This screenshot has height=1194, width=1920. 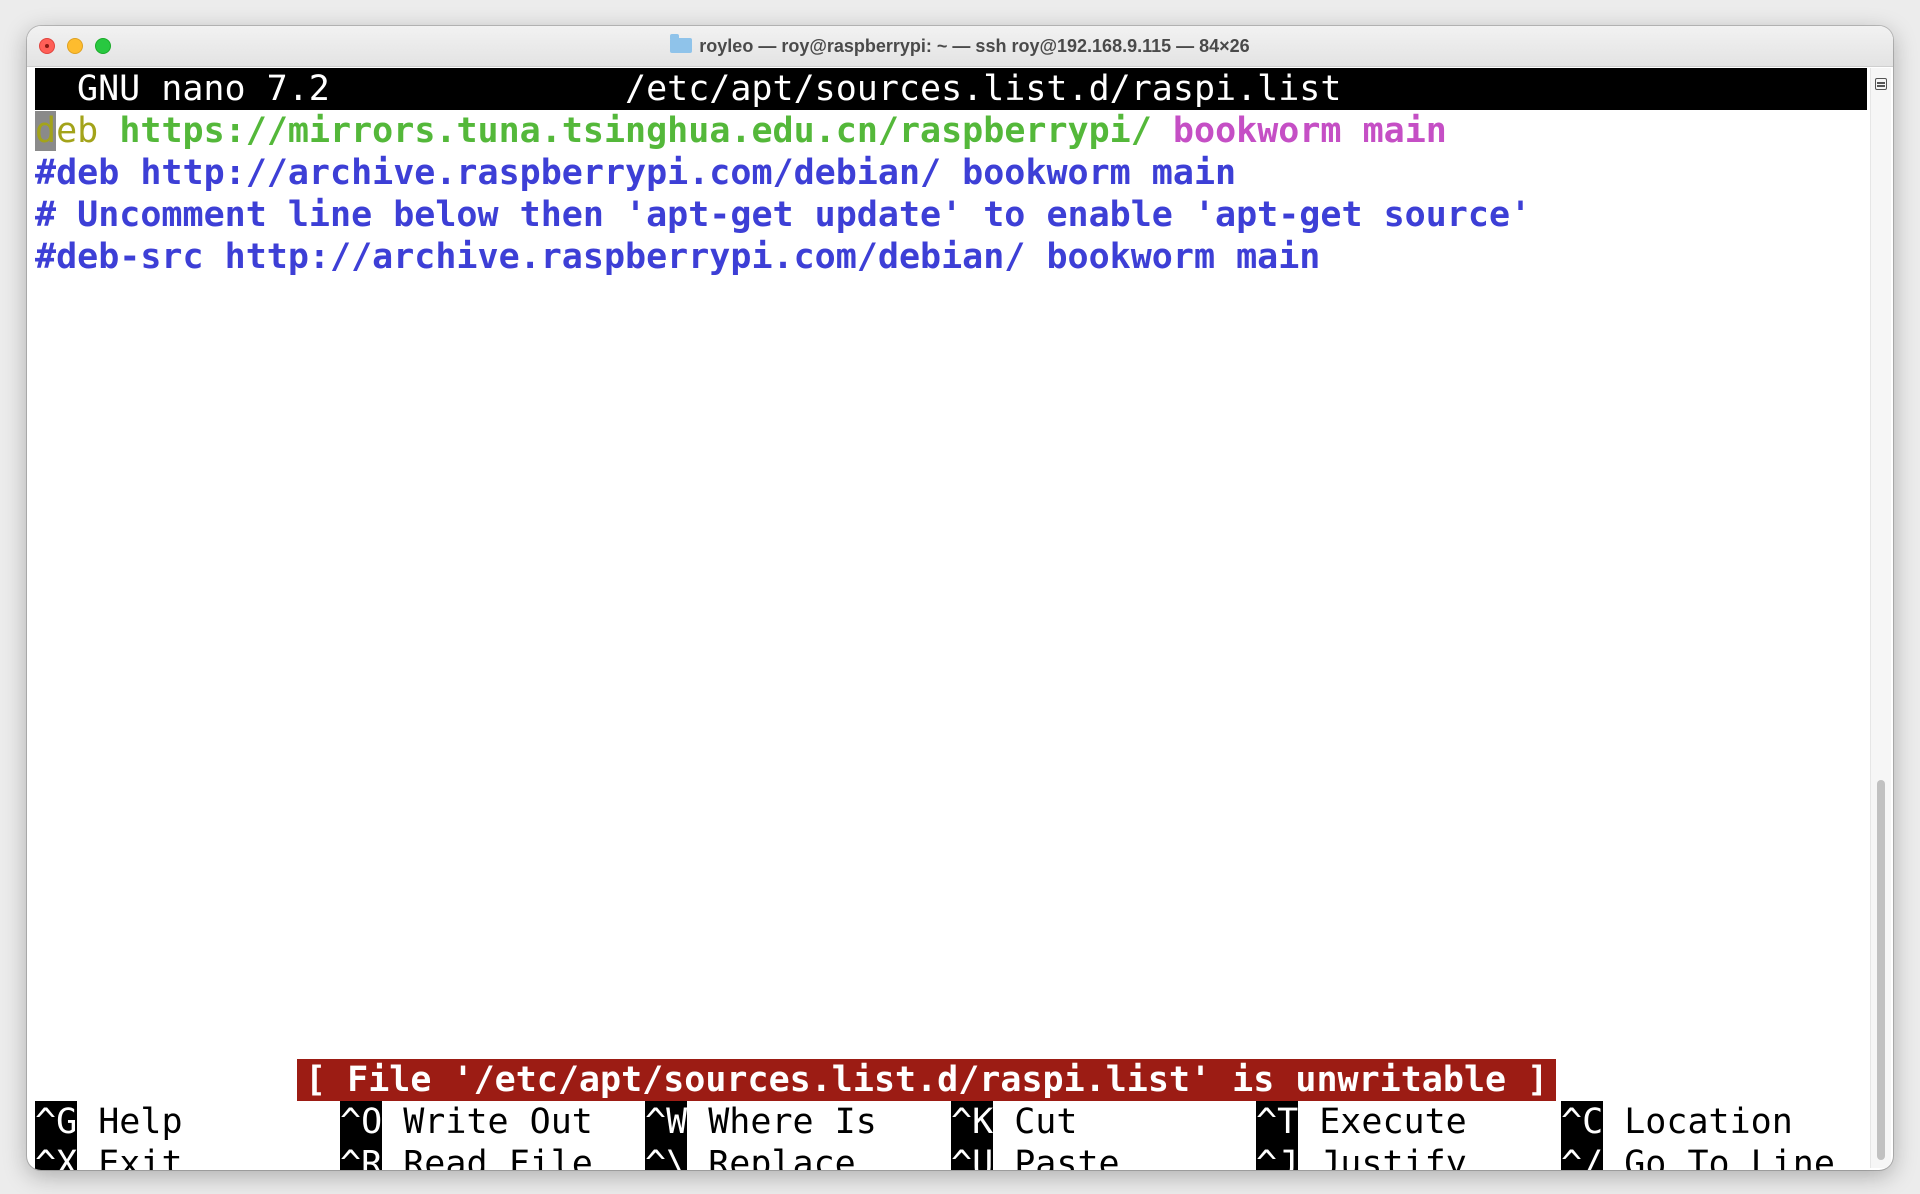 I want to click on shortcut-label: Write Out, so click(x=498, y=1122).